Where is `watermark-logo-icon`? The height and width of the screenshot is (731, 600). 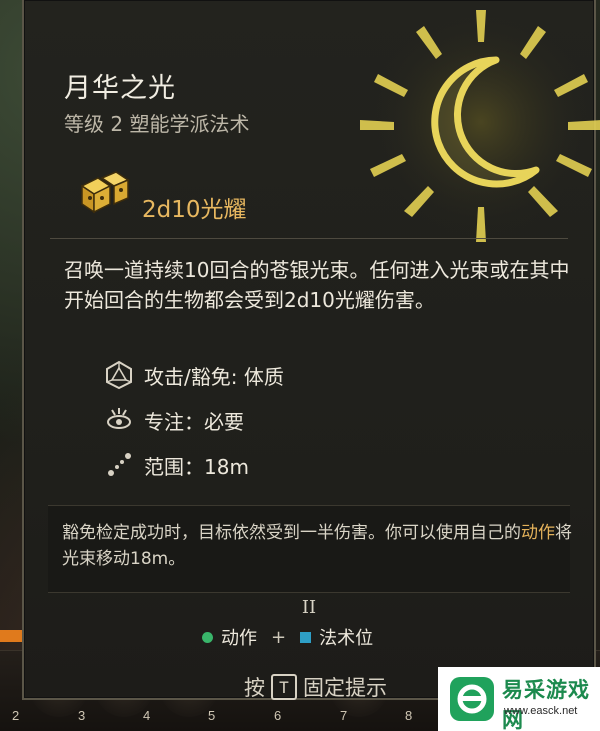 watermark-logo-icon is located at coordinates (472, 699).